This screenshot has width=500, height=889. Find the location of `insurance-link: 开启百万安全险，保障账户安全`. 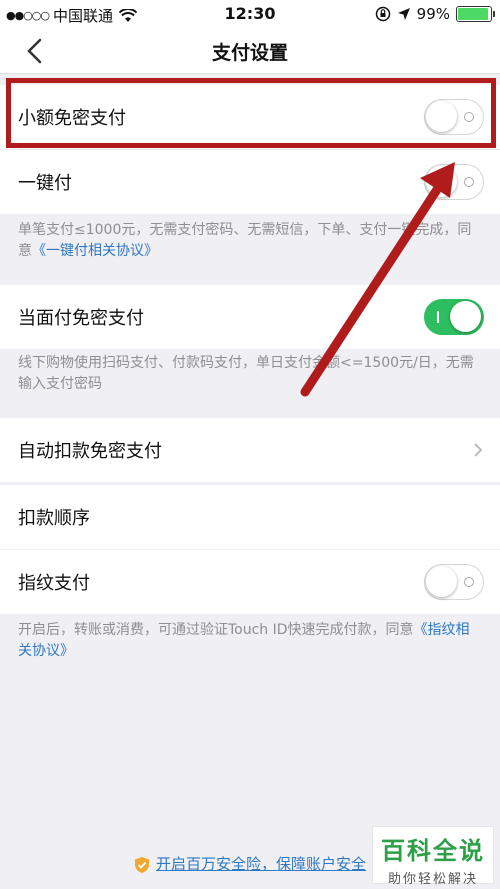

insurance-link: 开启百万安全险，保障账户安全 is located at coordinates (261, 864).